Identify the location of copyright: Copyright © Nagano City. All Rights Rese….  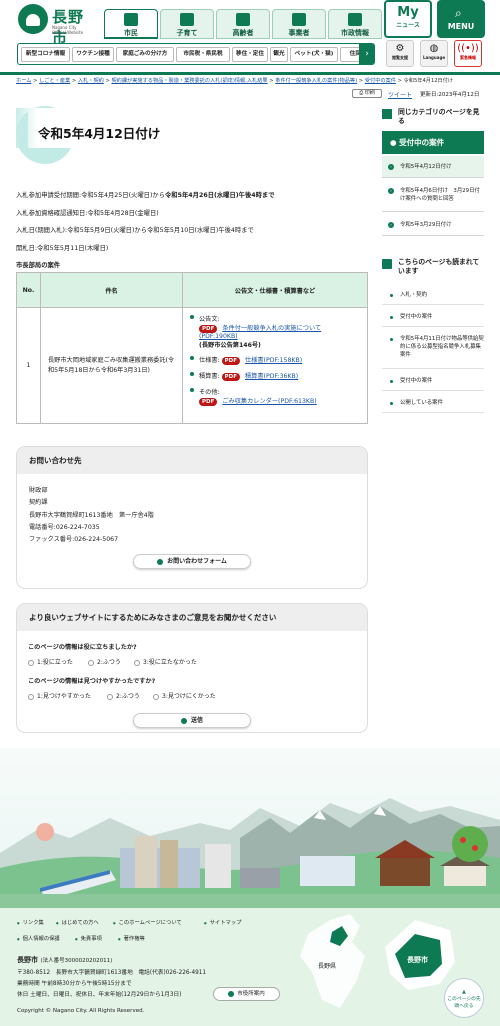
(81, 1011).